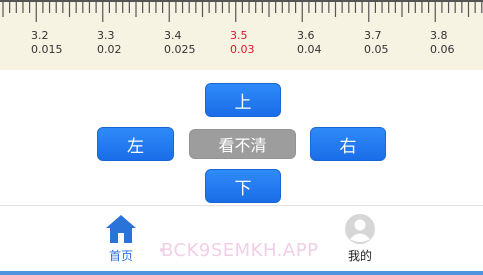 The height and width of the screenshot is (275, 483). I want to click on scale-acuity-value: 0.06, so click(442, 49).